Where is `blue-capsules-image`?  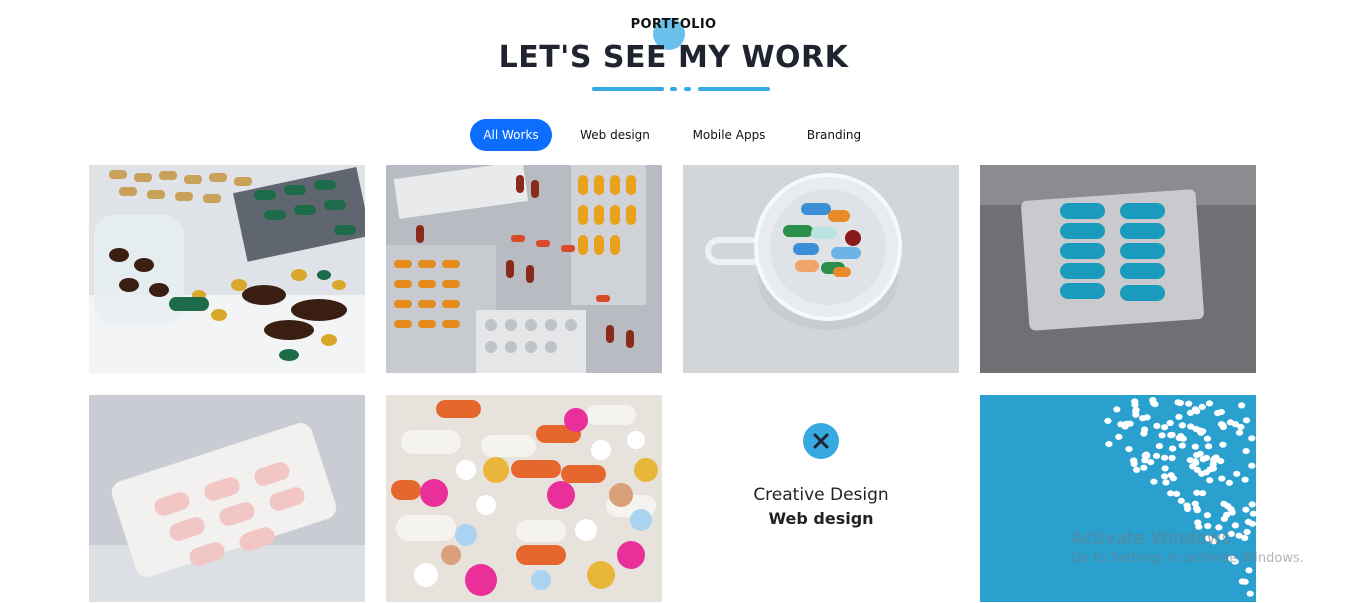
blue-capsules-image is located at coordinates (1118, 269).